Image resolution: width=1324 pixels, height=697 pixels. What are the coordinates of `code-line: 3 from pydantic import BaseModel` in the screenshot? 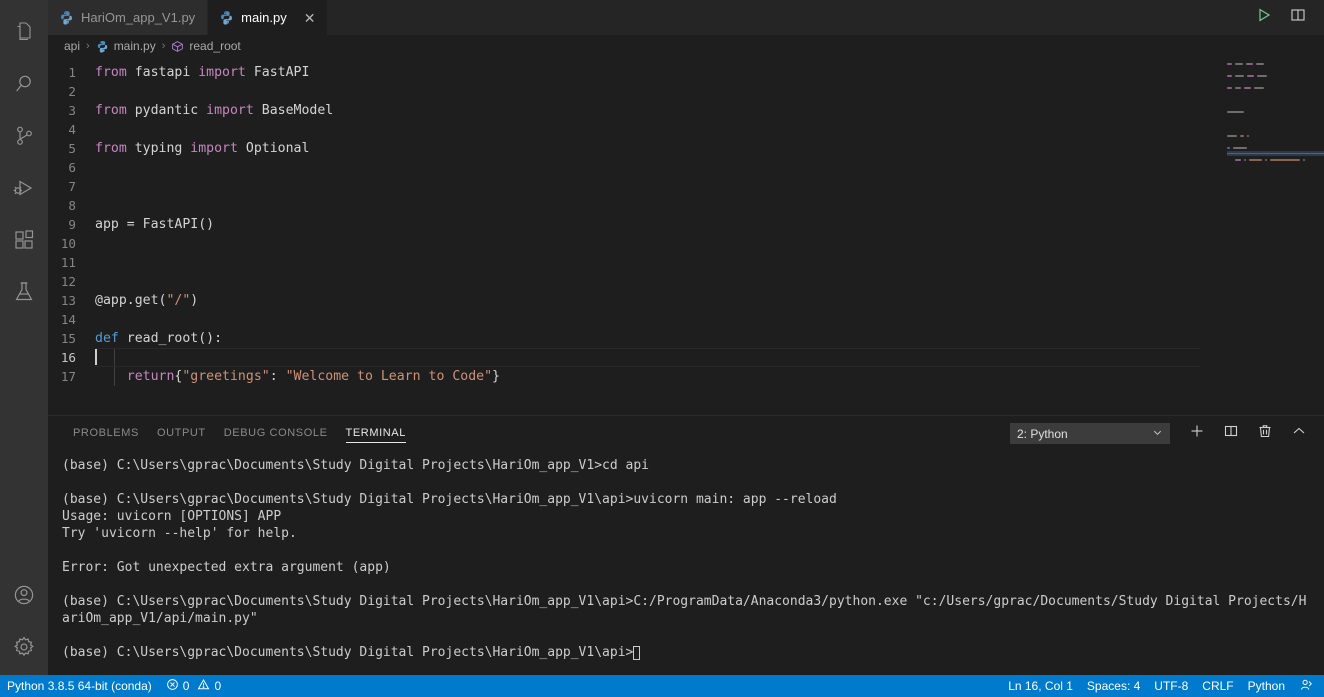 It's located at (632, 110).